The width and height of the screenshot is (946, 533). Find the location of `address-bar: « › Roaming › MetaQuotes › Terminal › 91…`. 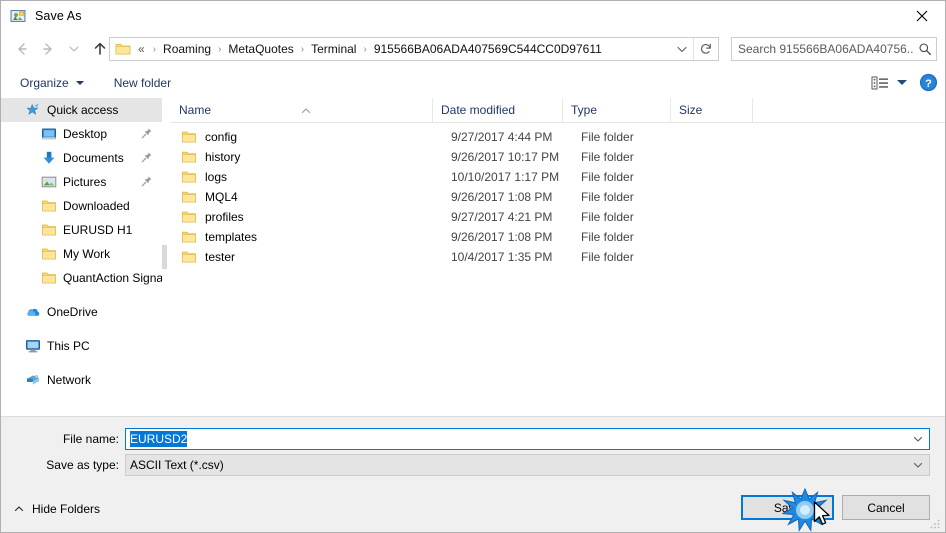

address-bar: « › Roaming › MetaQuotes › Terminal › 91… is located at coordinates (414, 49).